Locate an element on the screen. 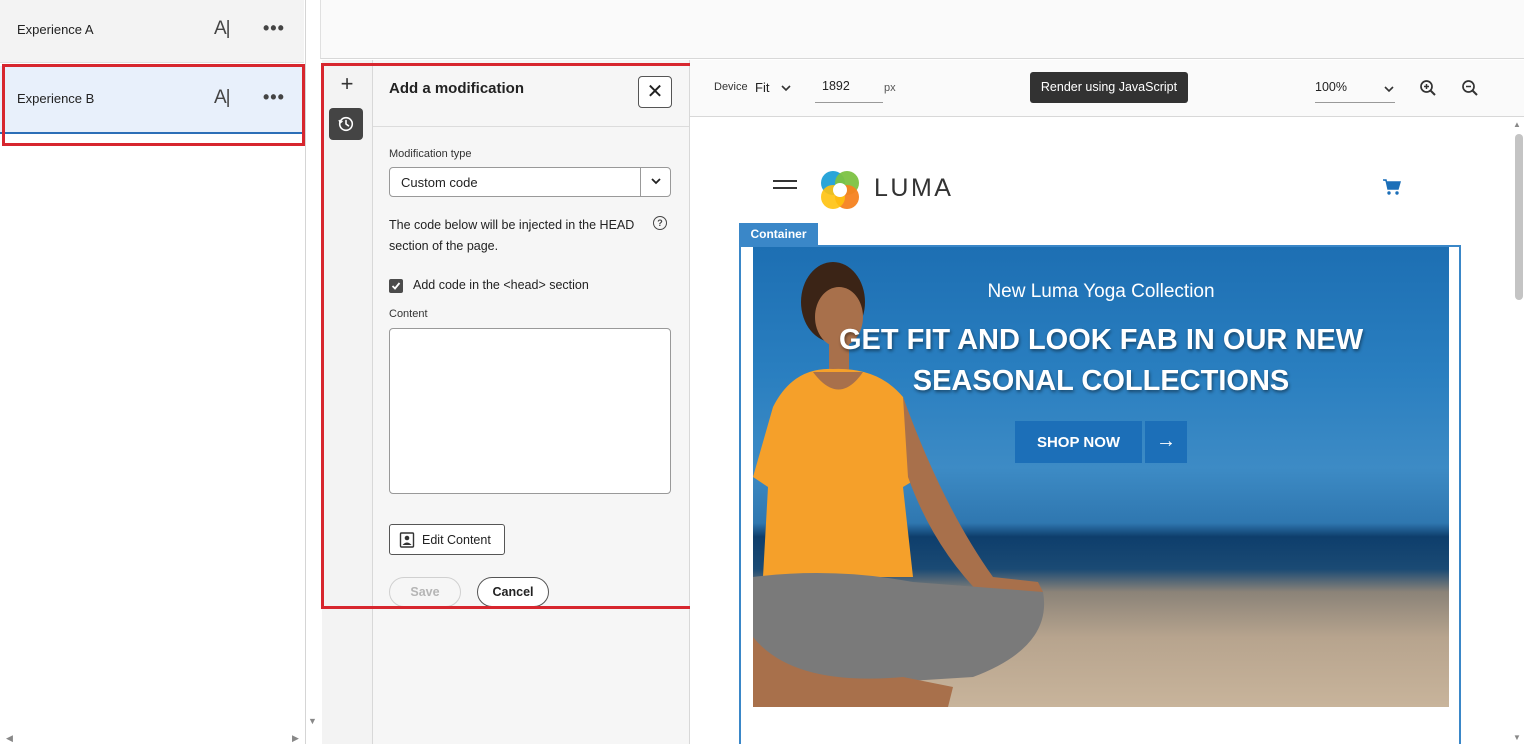 This screenshot has width=1524, height=744. container-tag: Container is located at coordinates (778, 234).